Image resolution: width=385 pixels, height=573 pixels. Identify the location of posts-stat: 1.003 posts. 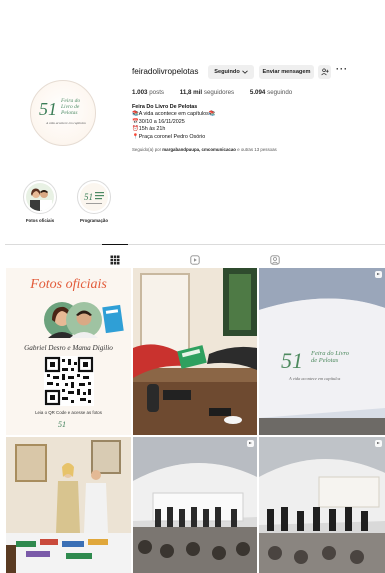
(148, 92).